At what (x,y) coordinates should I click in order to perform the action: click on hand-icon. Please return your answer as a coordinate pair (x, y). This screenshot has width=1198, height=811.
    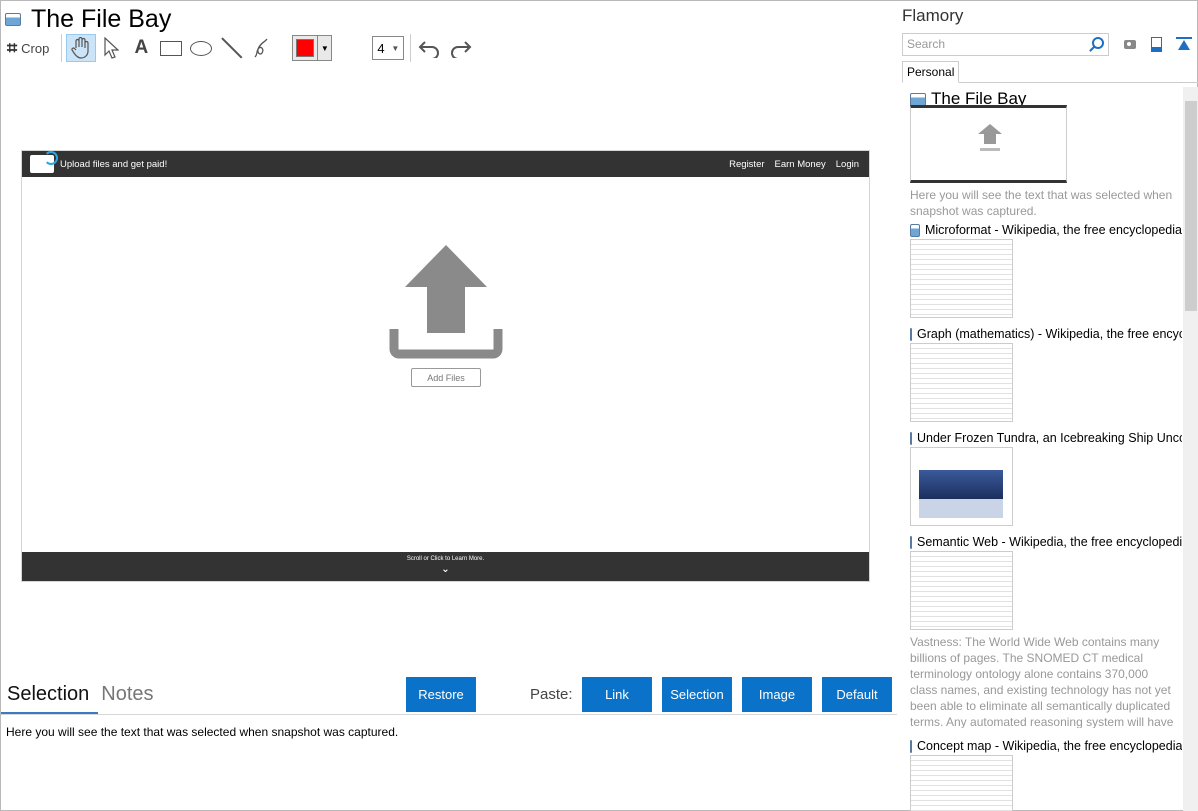
    Looking at the image, I should click on (80, 48).